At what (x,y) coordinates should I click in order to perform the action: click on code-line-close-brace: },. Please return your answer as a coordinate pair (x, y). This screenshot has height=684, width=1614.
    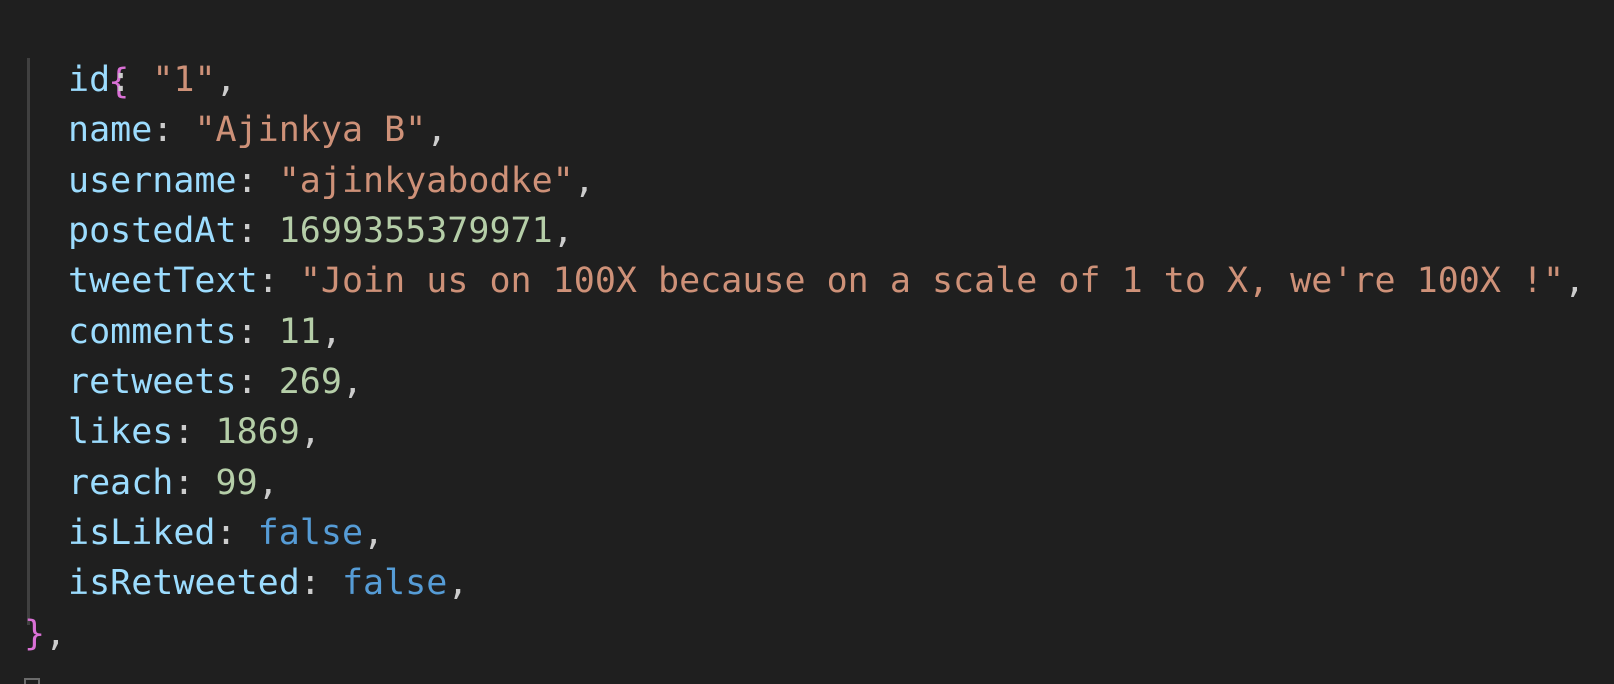
    Looking at the image, I should click on (45, 634).